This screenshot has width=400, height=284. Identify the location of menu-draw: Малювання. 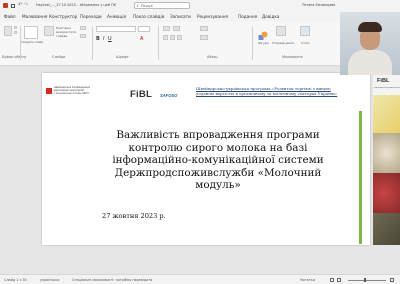
(34, 16).